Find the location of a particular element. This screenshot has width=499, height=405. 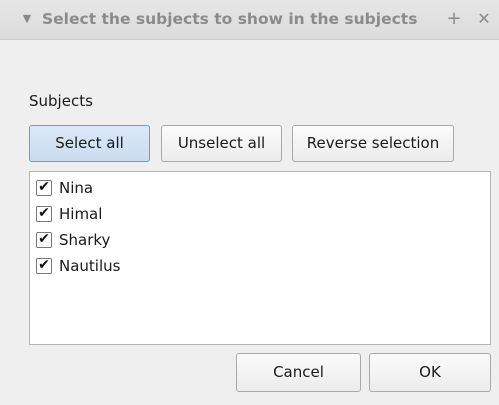

subjects-label: Subjects is located at coordinates (61, 101).